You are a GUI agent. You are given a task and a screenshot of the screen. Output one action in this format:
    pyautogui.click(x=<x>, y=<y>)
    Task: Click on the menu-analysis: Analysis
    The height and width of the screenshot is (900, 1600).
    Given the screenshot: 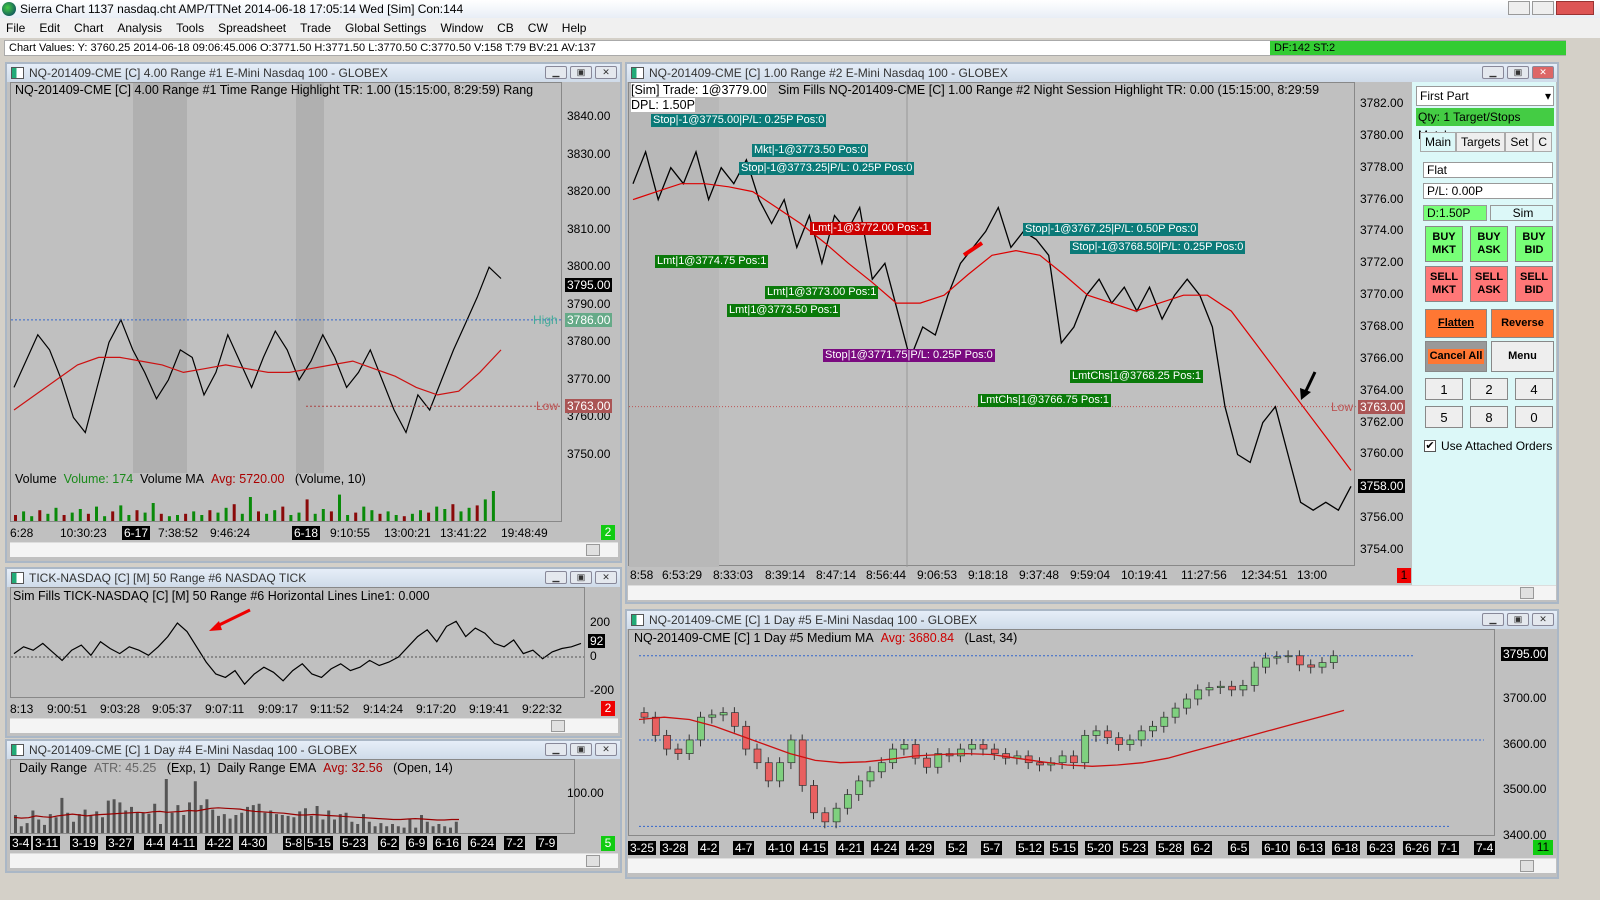 What is the action you would take?
    pyautogui.click(x=139, y=28)
    